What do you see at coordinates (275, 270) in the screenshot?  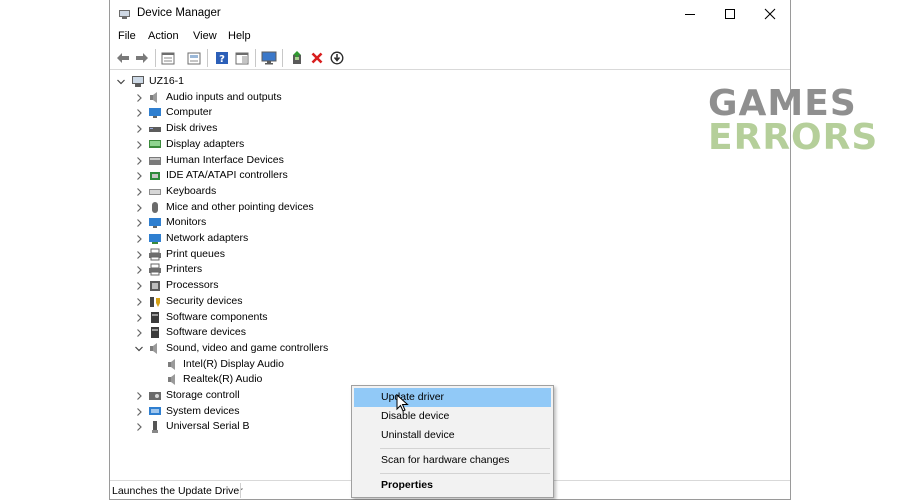 I see `tree-item-printers: Printers` at bounding box center [275, 270].